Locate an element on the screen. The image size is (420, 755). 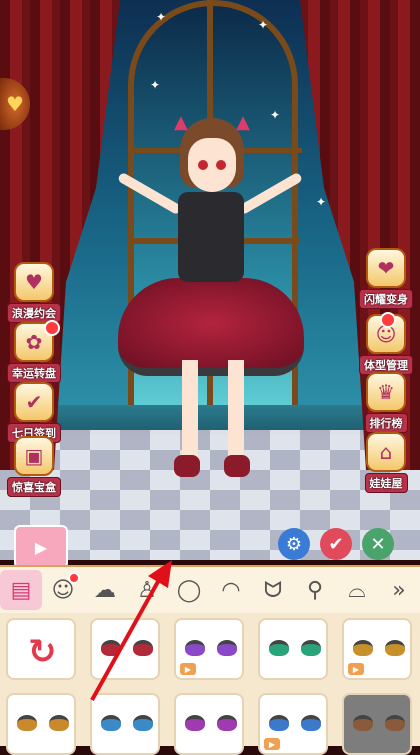
photo-card-button: ▶ is located at coordinates (41, 547).